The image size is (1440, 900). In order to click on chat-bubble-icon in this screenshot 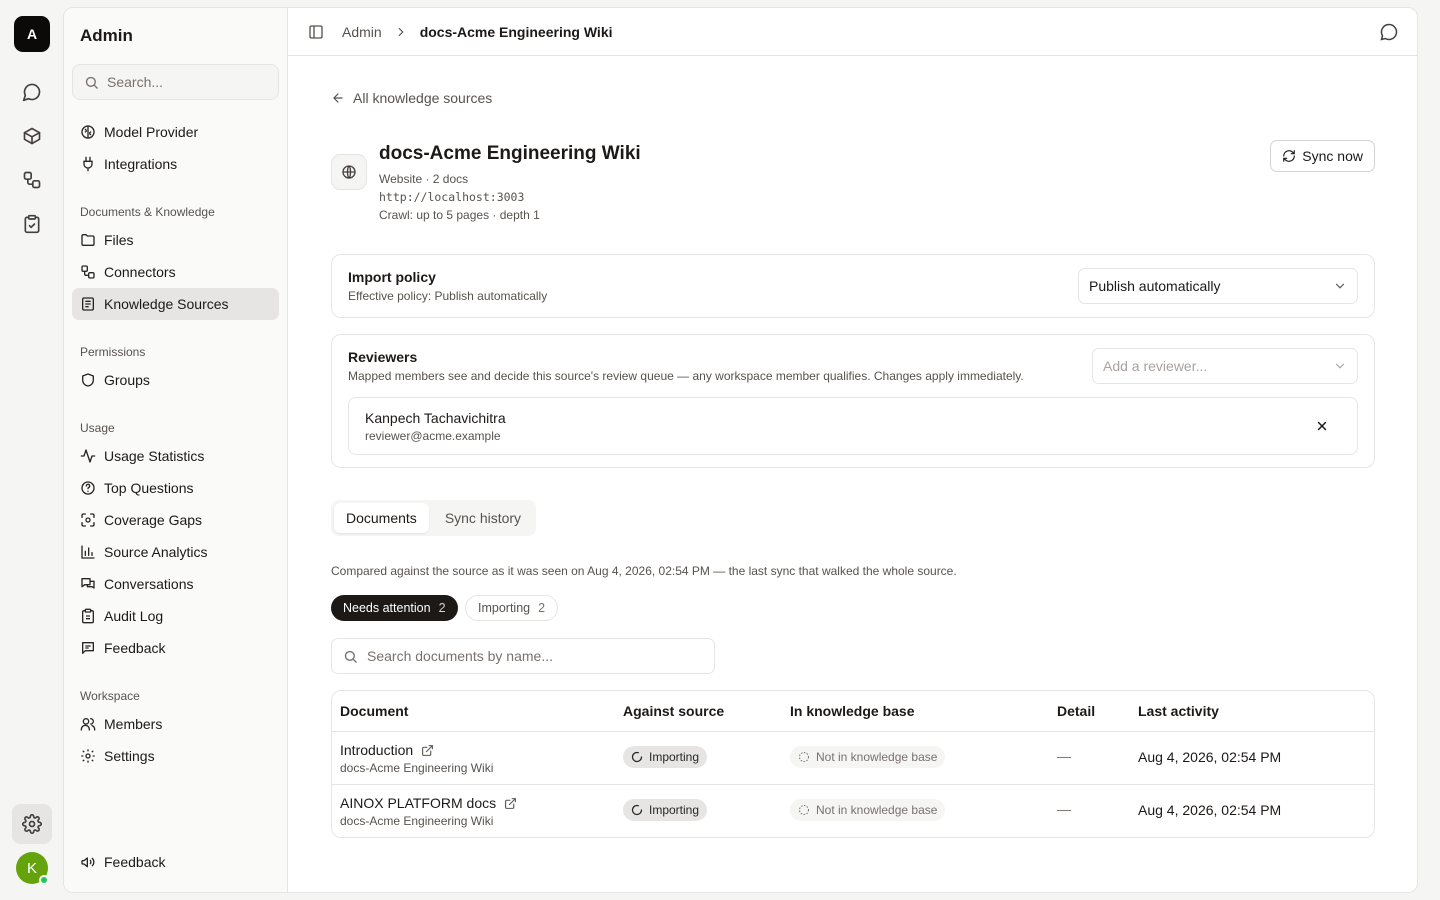, I will do `click(1389, 32)`.